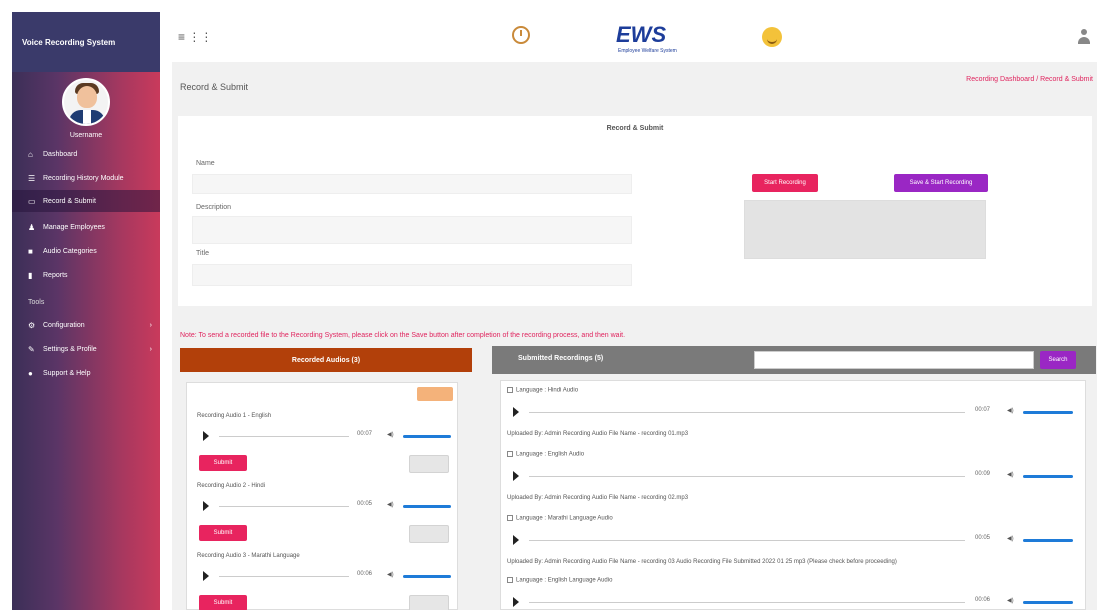 The image size is (1097, 610). I want to click on sidebar-item-settings: ✎ Settings & Profile ›, so click(86, 349).